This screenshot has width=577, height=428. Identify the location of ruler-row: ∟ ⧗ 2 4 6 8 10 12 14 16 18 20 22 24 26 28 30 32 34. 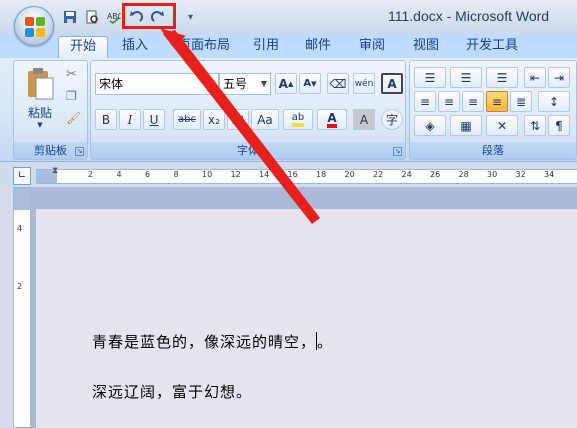
(288, 175).